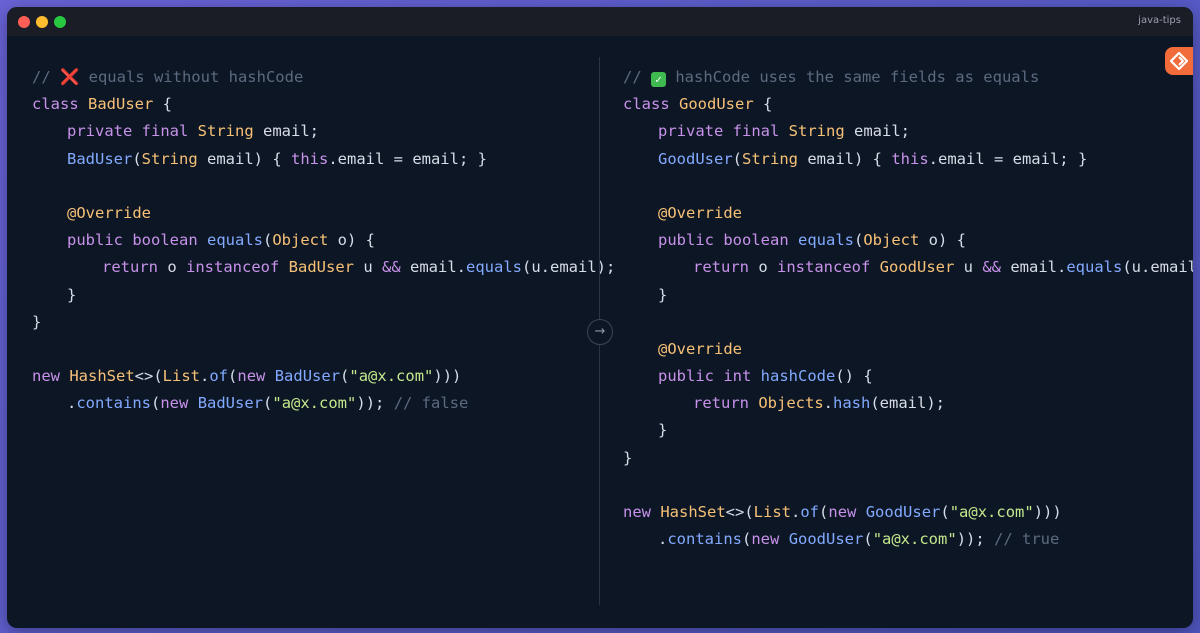 This screenshot has width=1200, height=633. Describe the element at coordinates (765, 376) in the screenshot. I see `code-line-hashcode-signature: public int hashCode() {` at that location.